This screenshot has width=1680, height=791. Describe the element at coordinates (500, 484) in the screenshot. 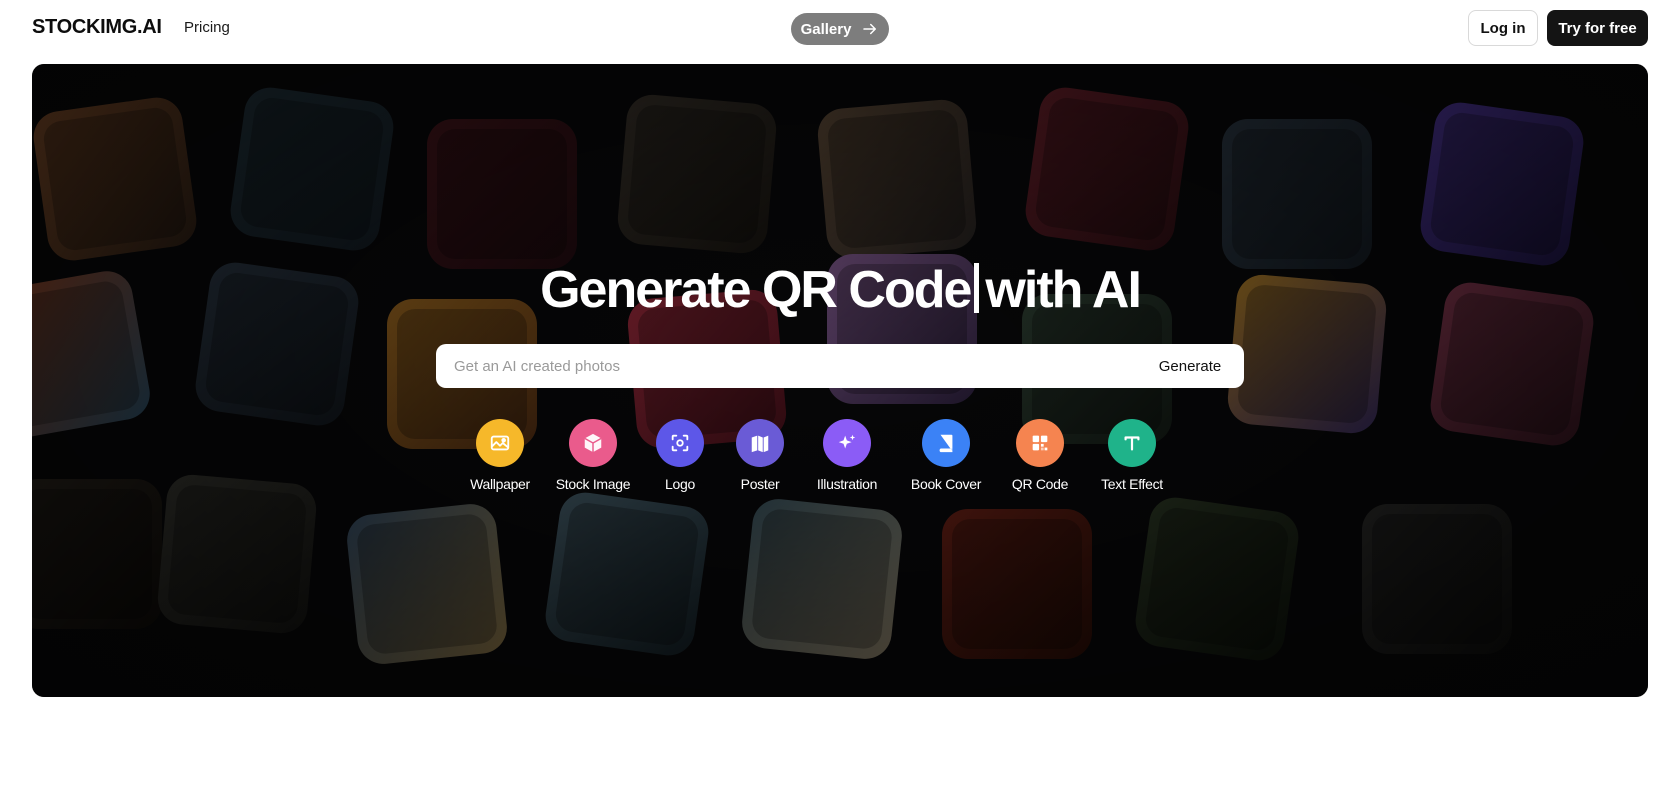

I see `category-label: Wallpaper` at that location.